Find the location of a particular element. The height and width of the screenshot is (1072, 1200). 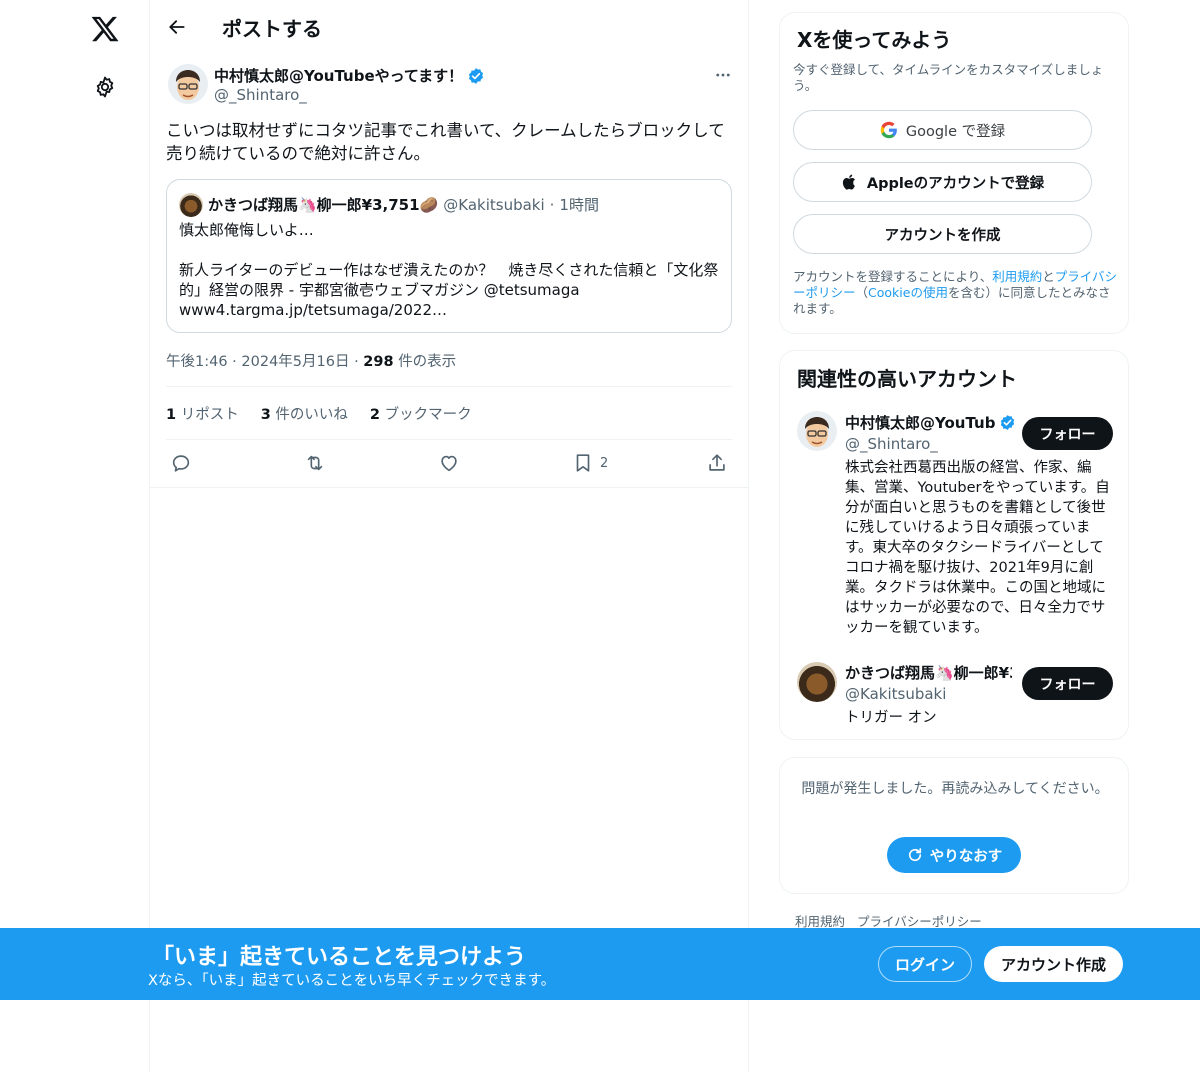

quote-time: 1時間 is located at coordinates (579, 205).